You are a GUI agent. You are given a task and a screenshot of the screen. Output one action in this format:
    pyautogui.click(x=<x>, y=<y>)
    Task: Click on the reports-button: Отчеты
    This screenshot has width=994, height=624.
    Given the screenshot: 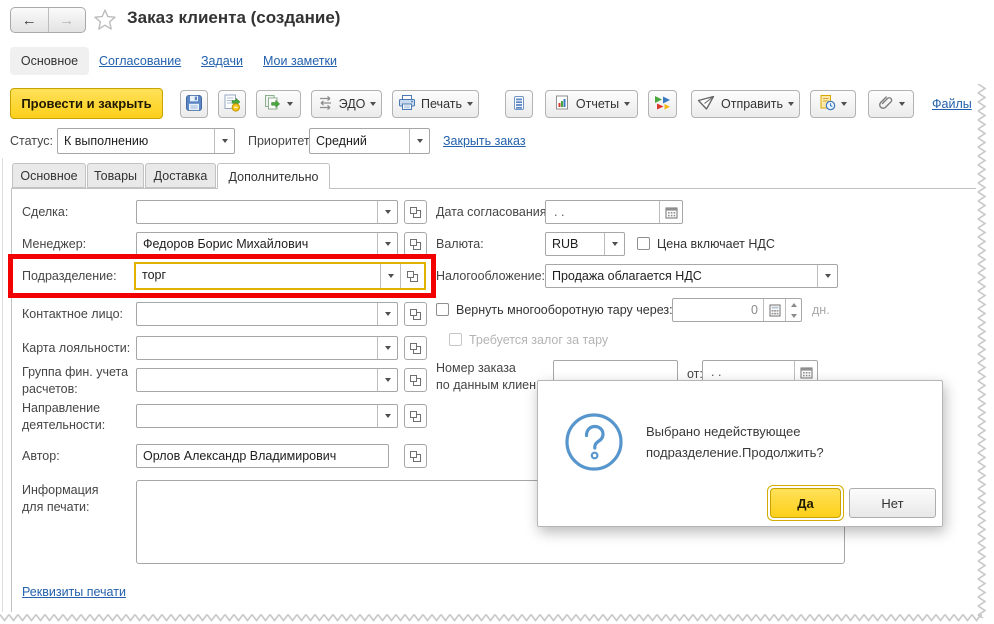 What is the action you would take?
    pyautogui.click(x=591, y=104)
    